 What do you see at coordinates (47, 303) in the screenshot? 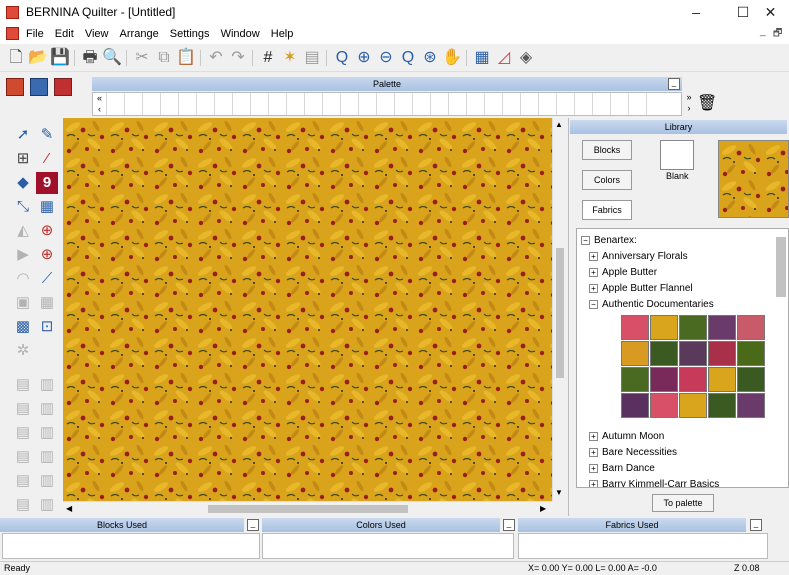
I see `tile-tool-icon: ▦` at bounding box center [47, 303].